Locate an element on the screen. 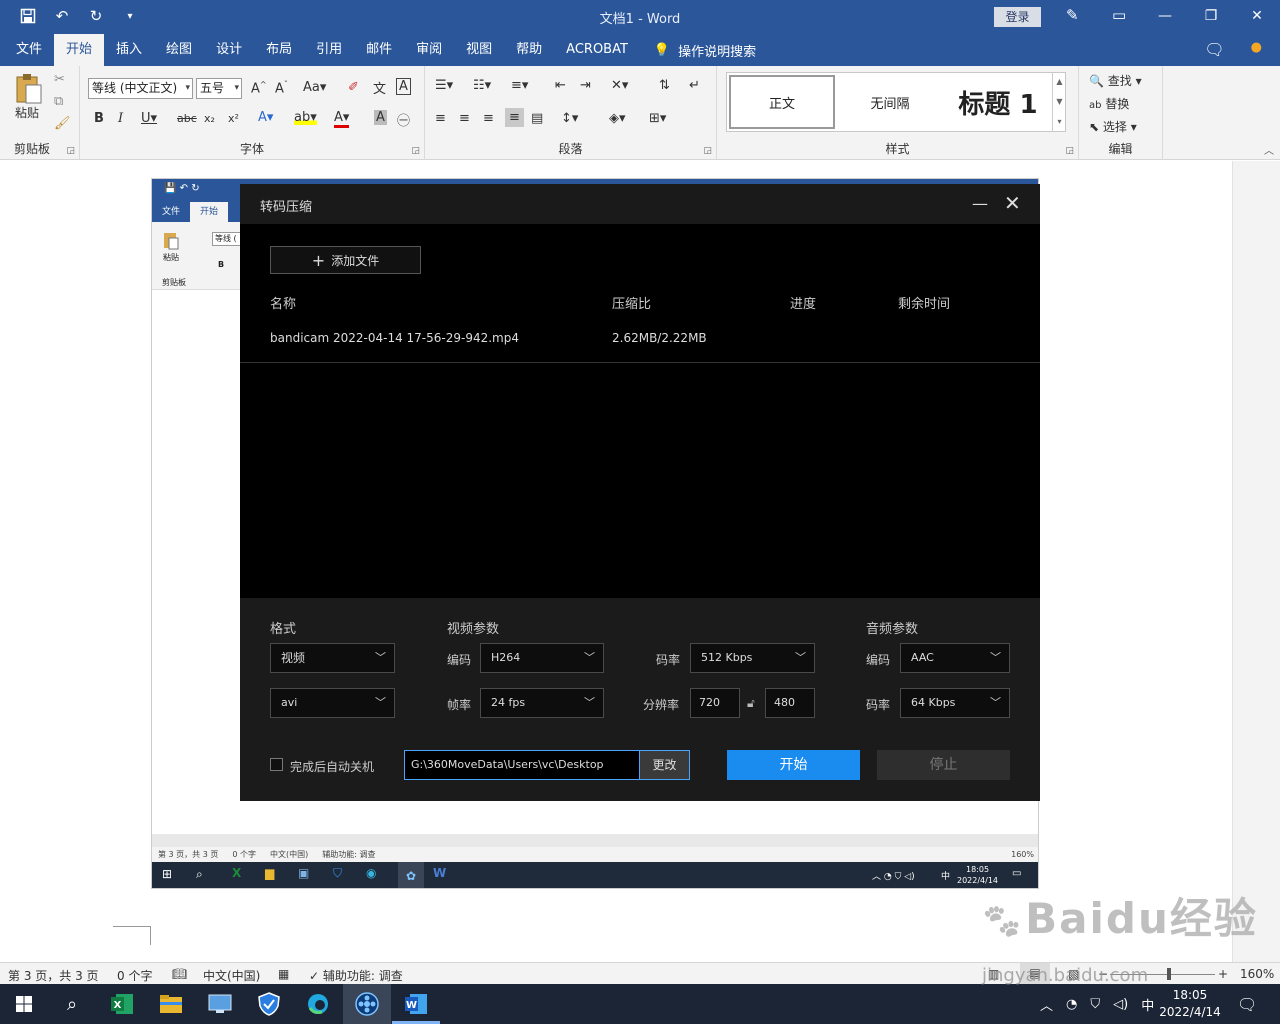  word-count: 0 个字 is located at coordinates (134, 975).